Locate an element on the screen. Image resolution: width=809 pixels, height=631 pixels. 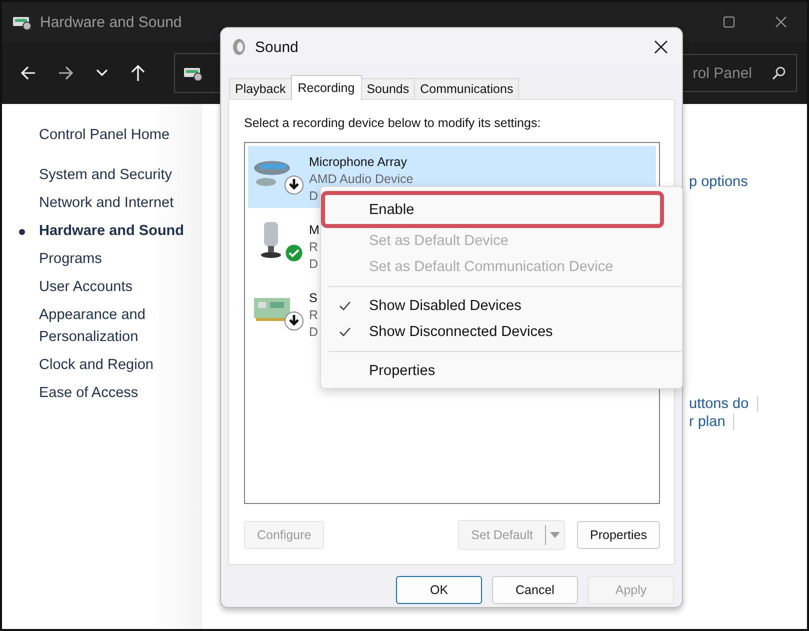
window-title: Hardware and Sound is located at coordinates (111, 22).